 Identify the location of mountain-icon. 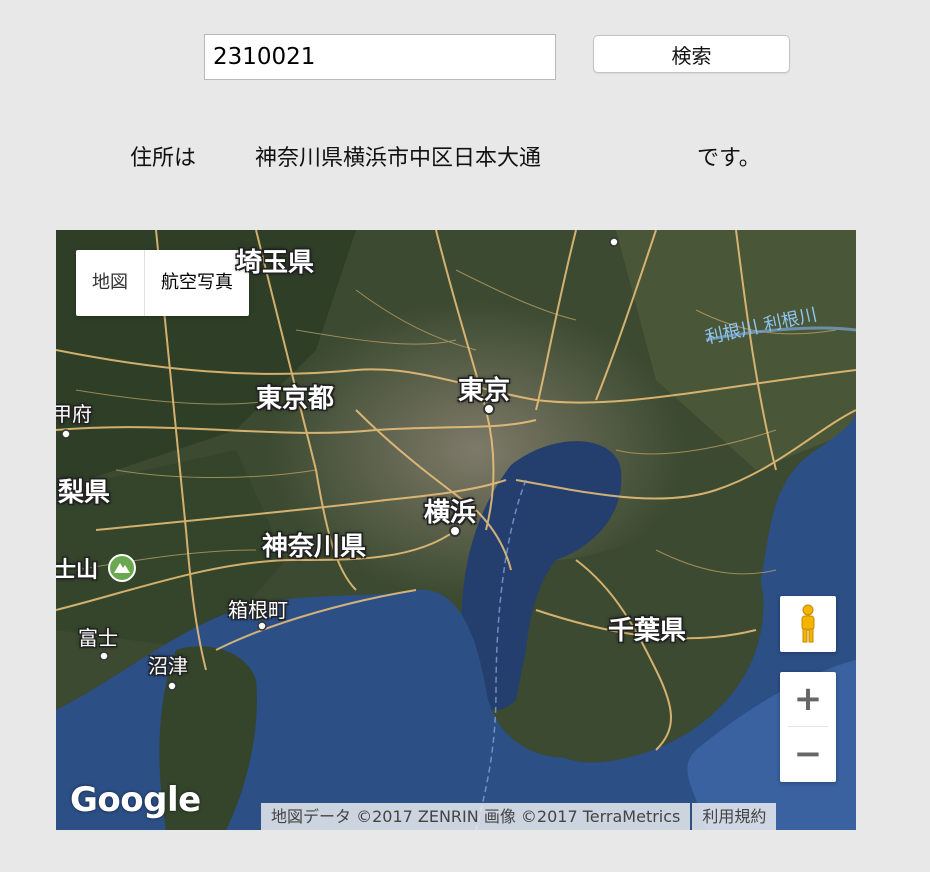
(122, 568).